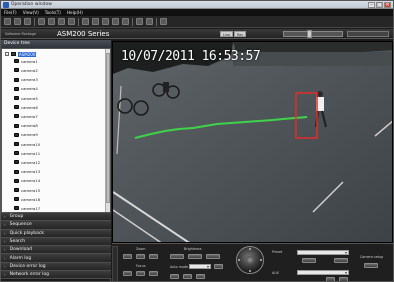  What do you see at coordinates (26, 79) in the screenshot?
I see `camera-tree-item: camera3` at bounding box center [26, 79].